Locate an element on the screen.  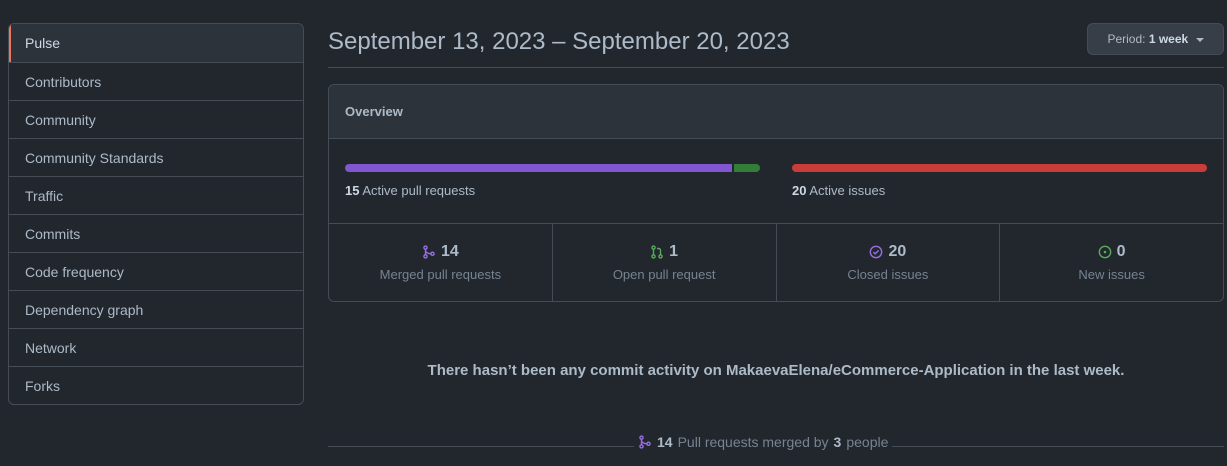
pull-request-icon is located at coordinates (657, 252).